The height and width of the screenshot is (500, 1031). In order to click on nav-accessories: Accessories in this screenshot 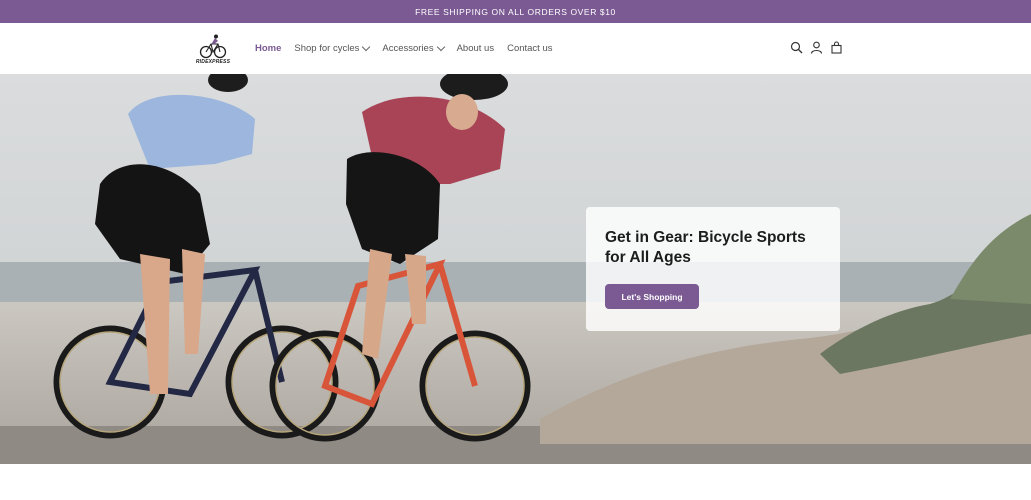, I will do `click(413, 48)`.